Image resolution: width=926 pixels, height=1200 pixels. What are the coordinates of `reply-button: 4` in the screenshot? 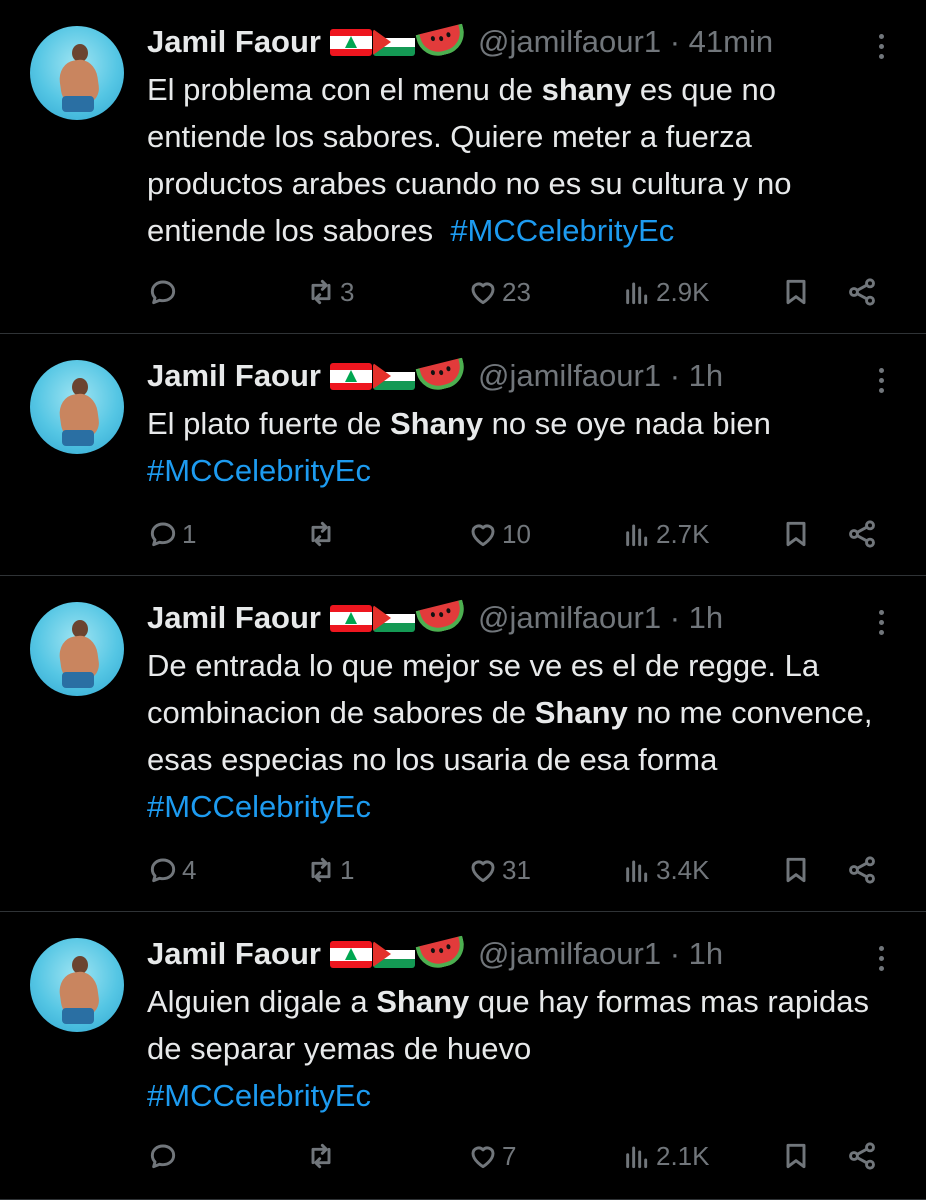 It's located at (171, 870).